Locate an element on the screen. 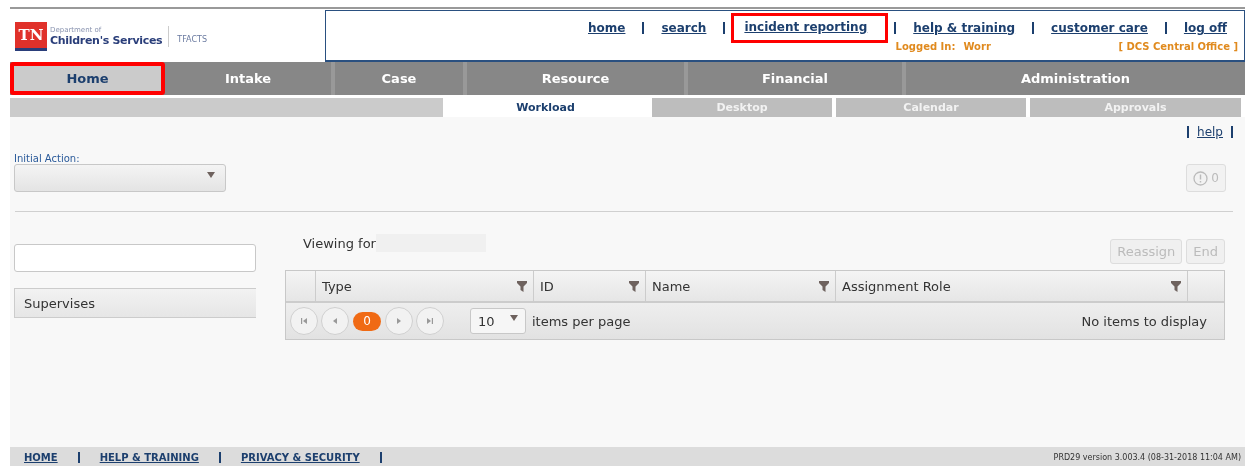 Image resolution: width=1250 pixels, height=466 pixels. last-page-icon is located at coordinates (430, 321).